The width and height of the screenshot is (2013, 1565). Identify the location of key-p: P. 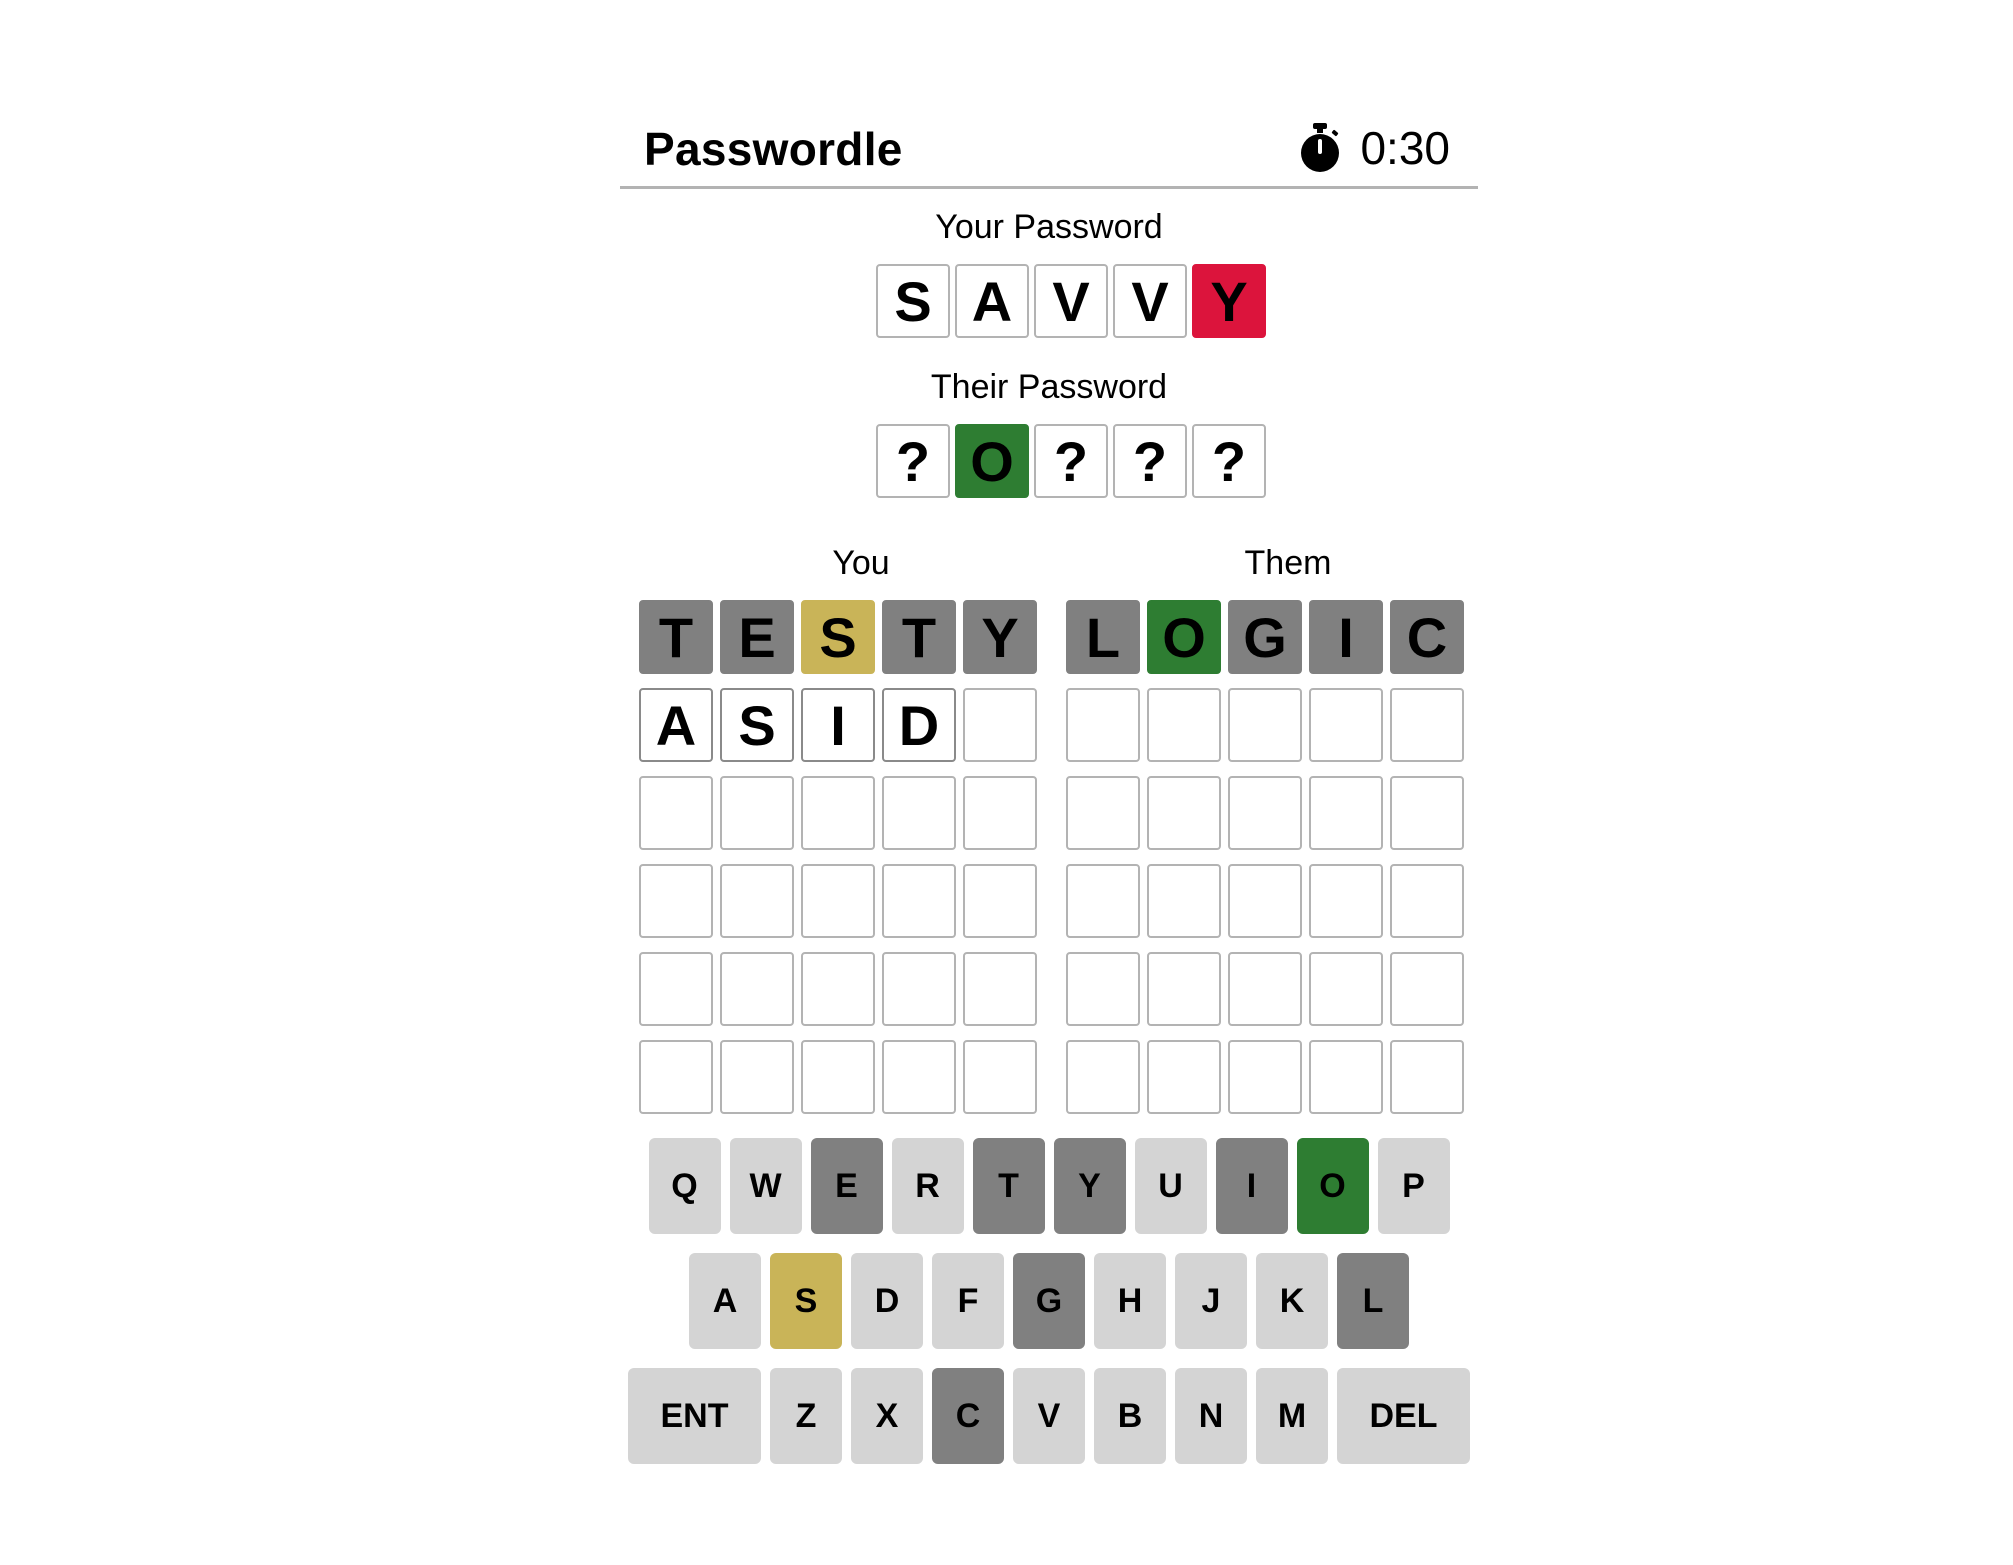
(1413, 1186).